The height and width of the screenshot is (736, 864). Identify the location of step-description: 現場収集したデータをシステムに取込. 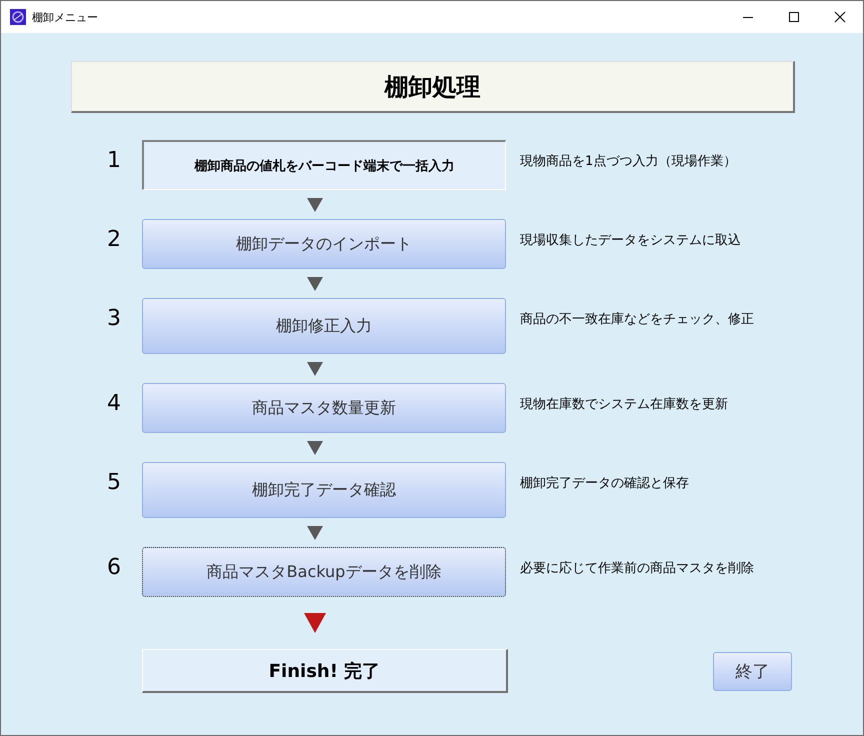
(630, 240).